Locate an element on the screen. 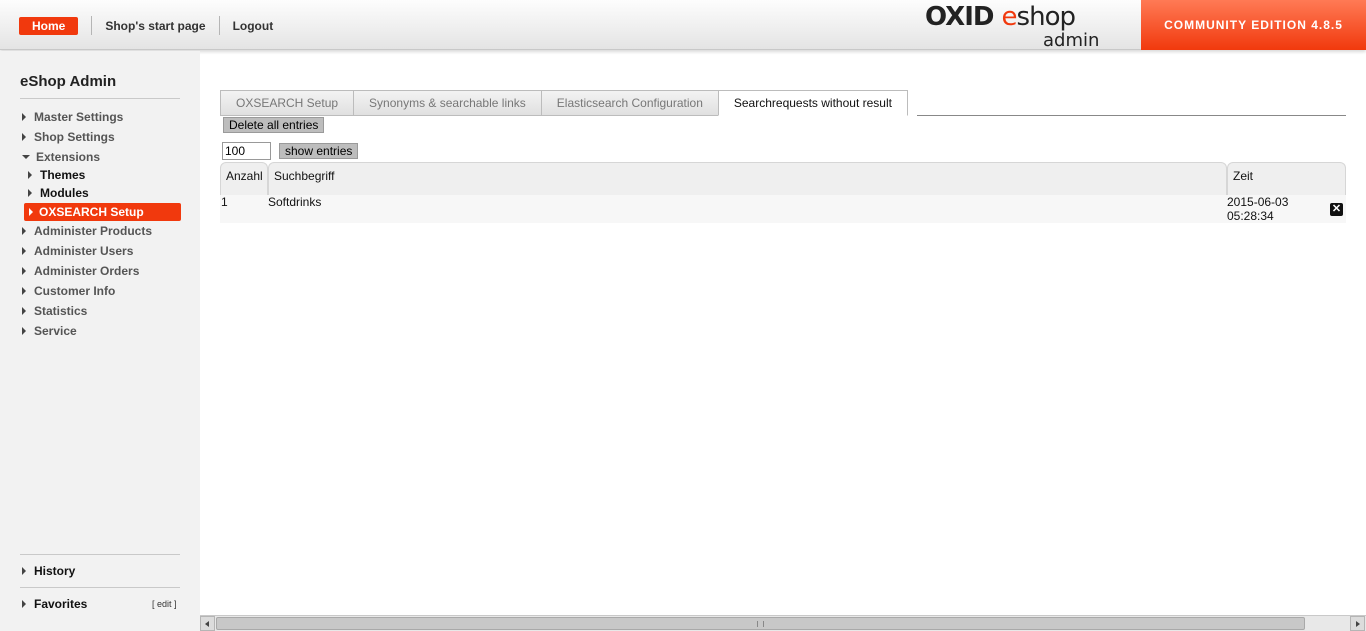 The width and height of the screenshot is (1366, 631). tab-oxsearch-setup: OXSEARCH Setup is located at coordinates (287, 103).